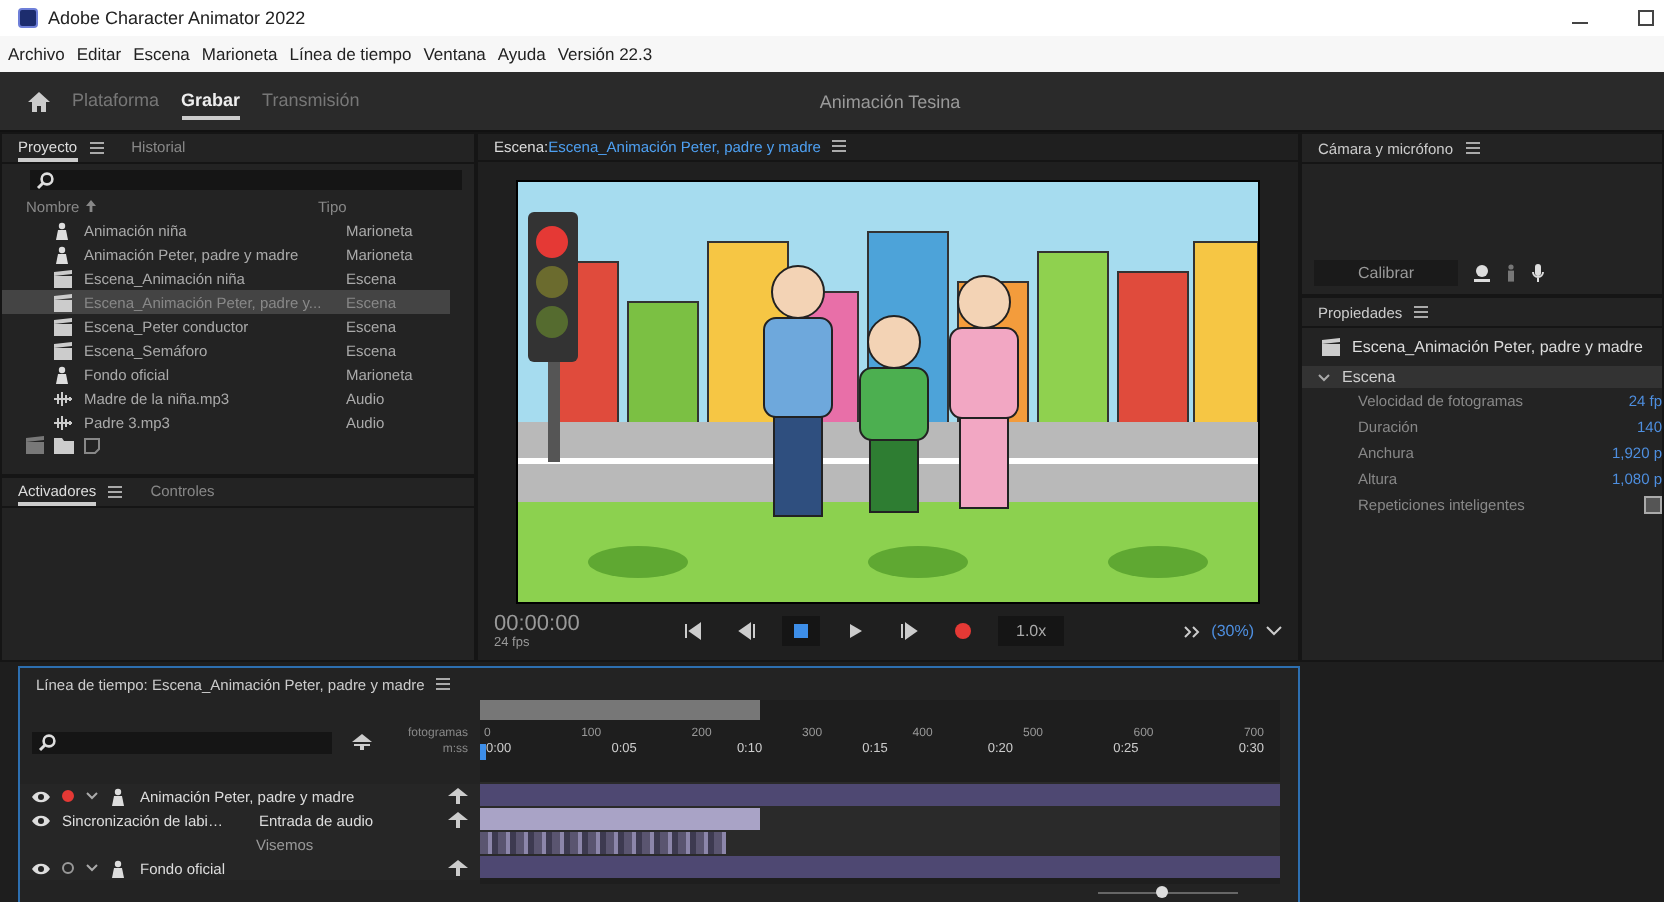  Describe the element at coordinates (161, 54) in the screenshot. I see `menu-item: Escena` at that location.